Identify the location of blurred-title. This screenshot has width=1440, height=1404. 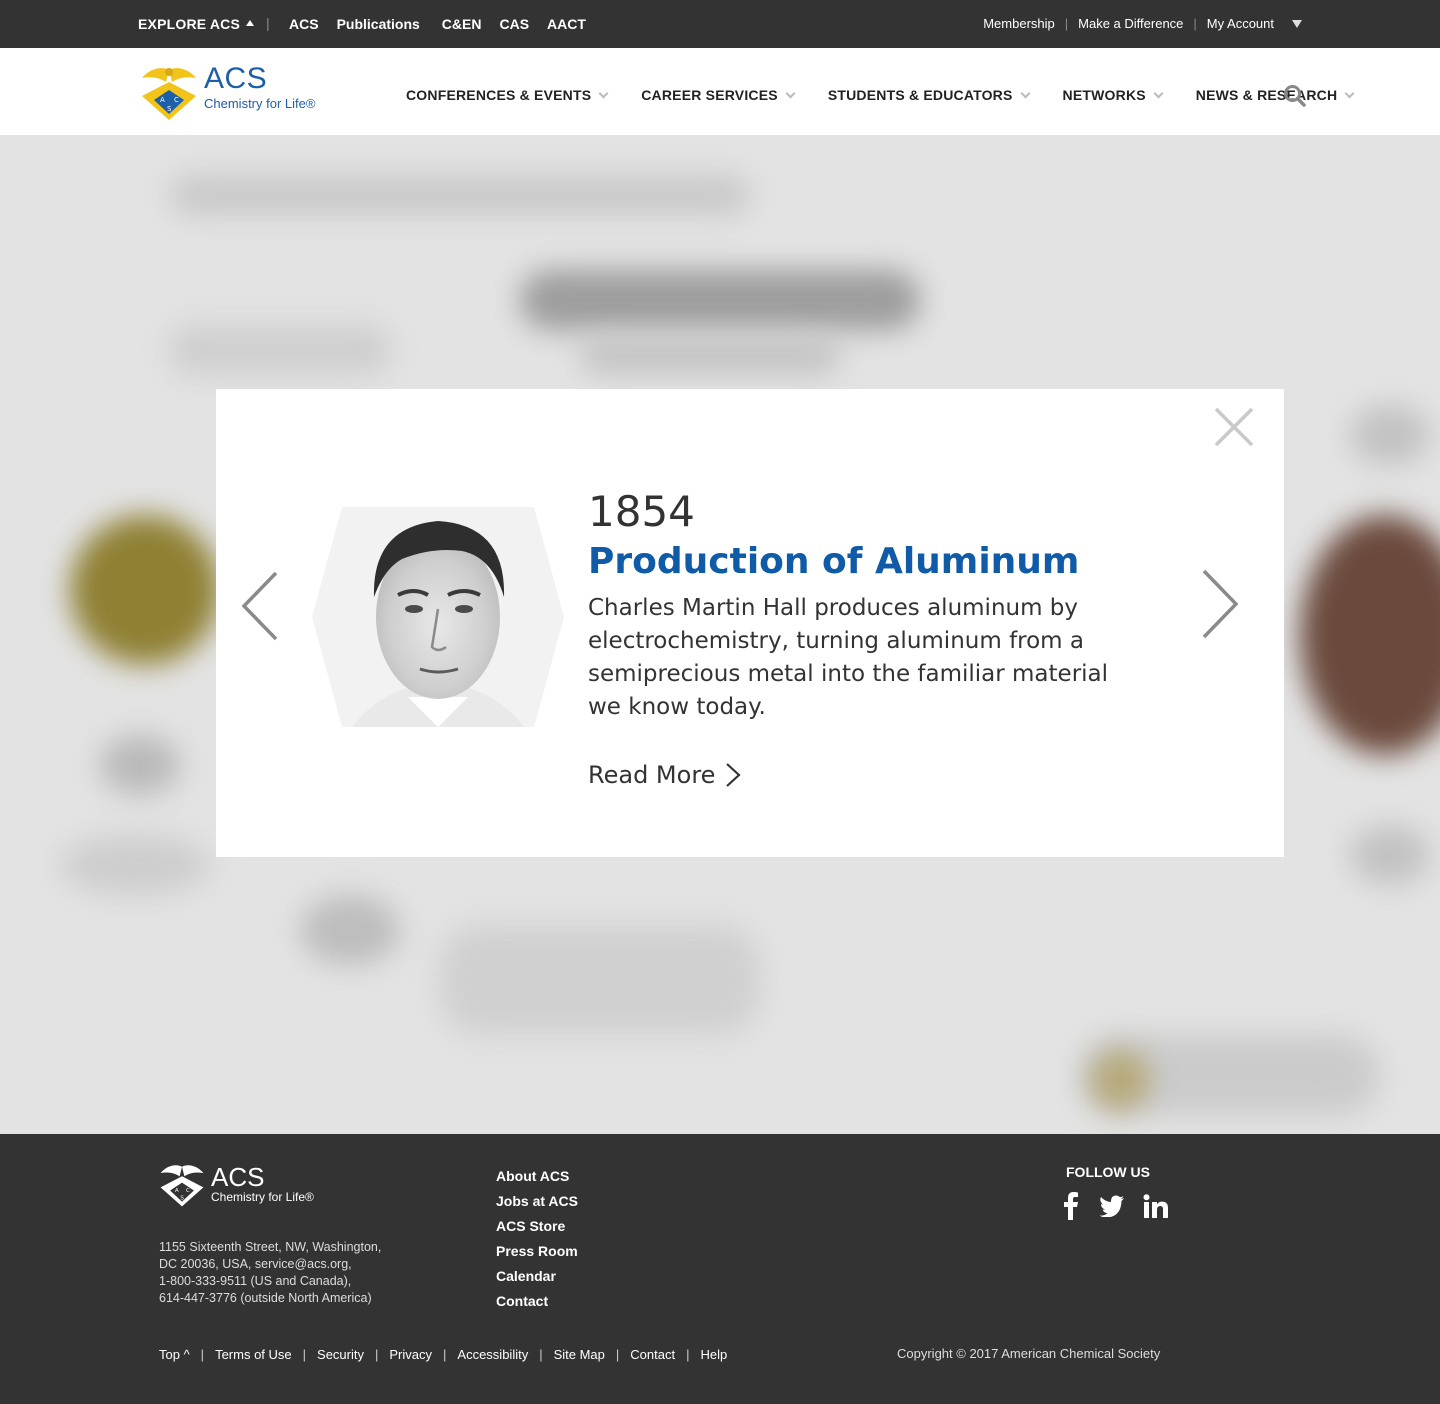
(720, 300).